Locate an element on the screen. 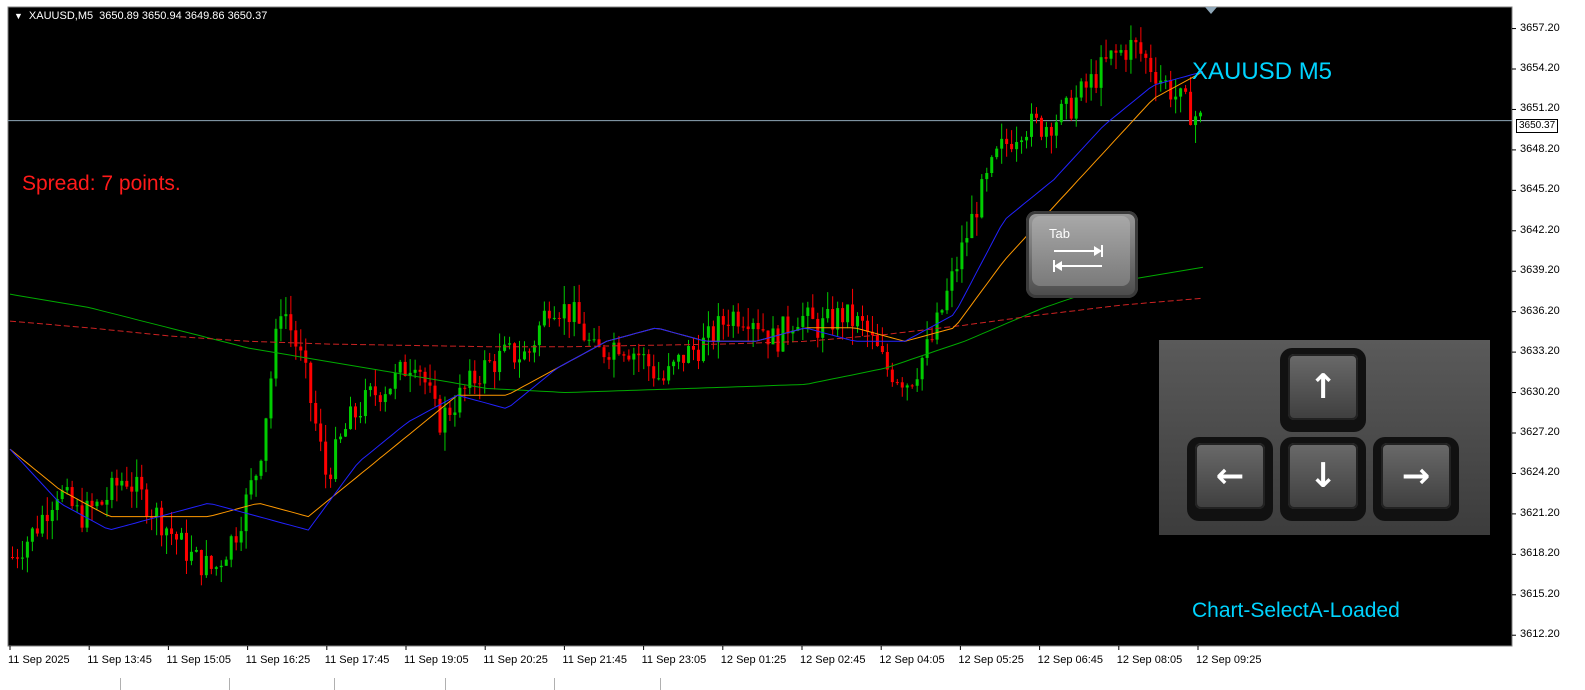 This screenshot has width=1585, height=690. tab-key-face: Tab is located at coordinates (1081, 251).